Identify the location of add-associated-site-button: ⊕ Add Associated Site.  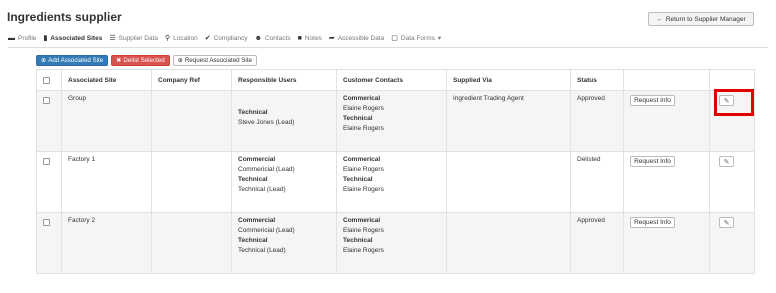
(72, 60).